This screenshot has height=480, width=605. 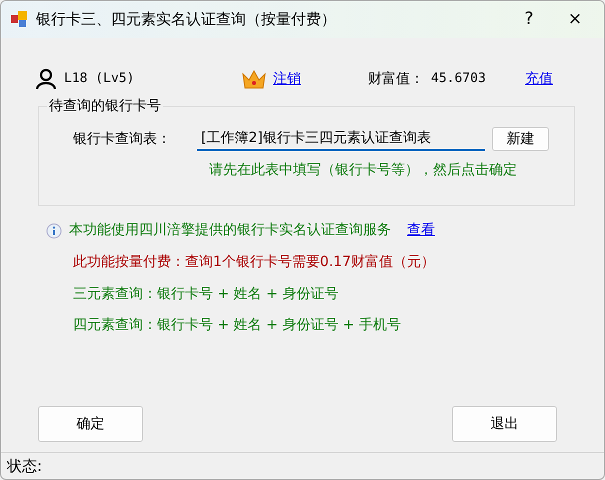 I want to click on wealth-value: 45.6703, so click(x=459, y=79).